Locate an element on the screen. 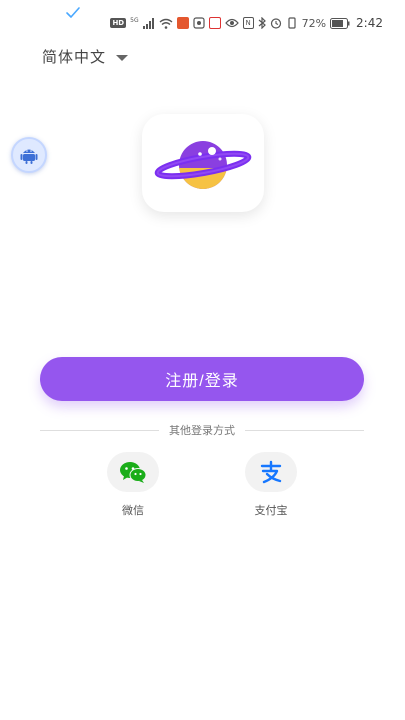  planet-icon is located at coordinates (203, 165).